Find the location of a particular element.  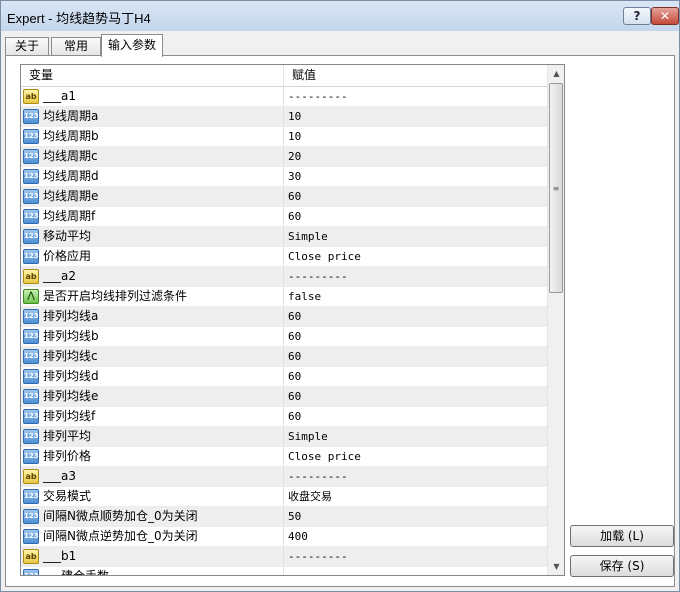

scroll-down-icon: ▼ is located at coordinates (556, 566).